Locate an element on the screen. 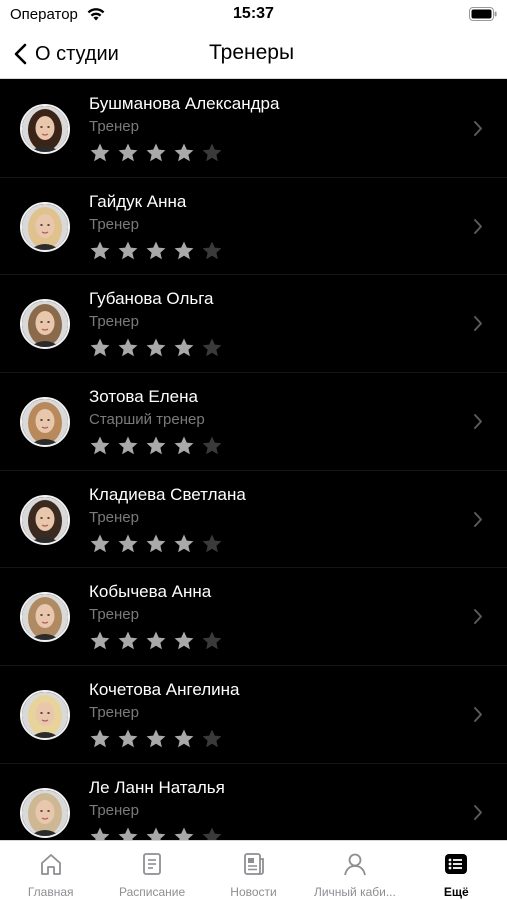  trainer-name: Губанова Ольга is located at coordinates (151, 299).